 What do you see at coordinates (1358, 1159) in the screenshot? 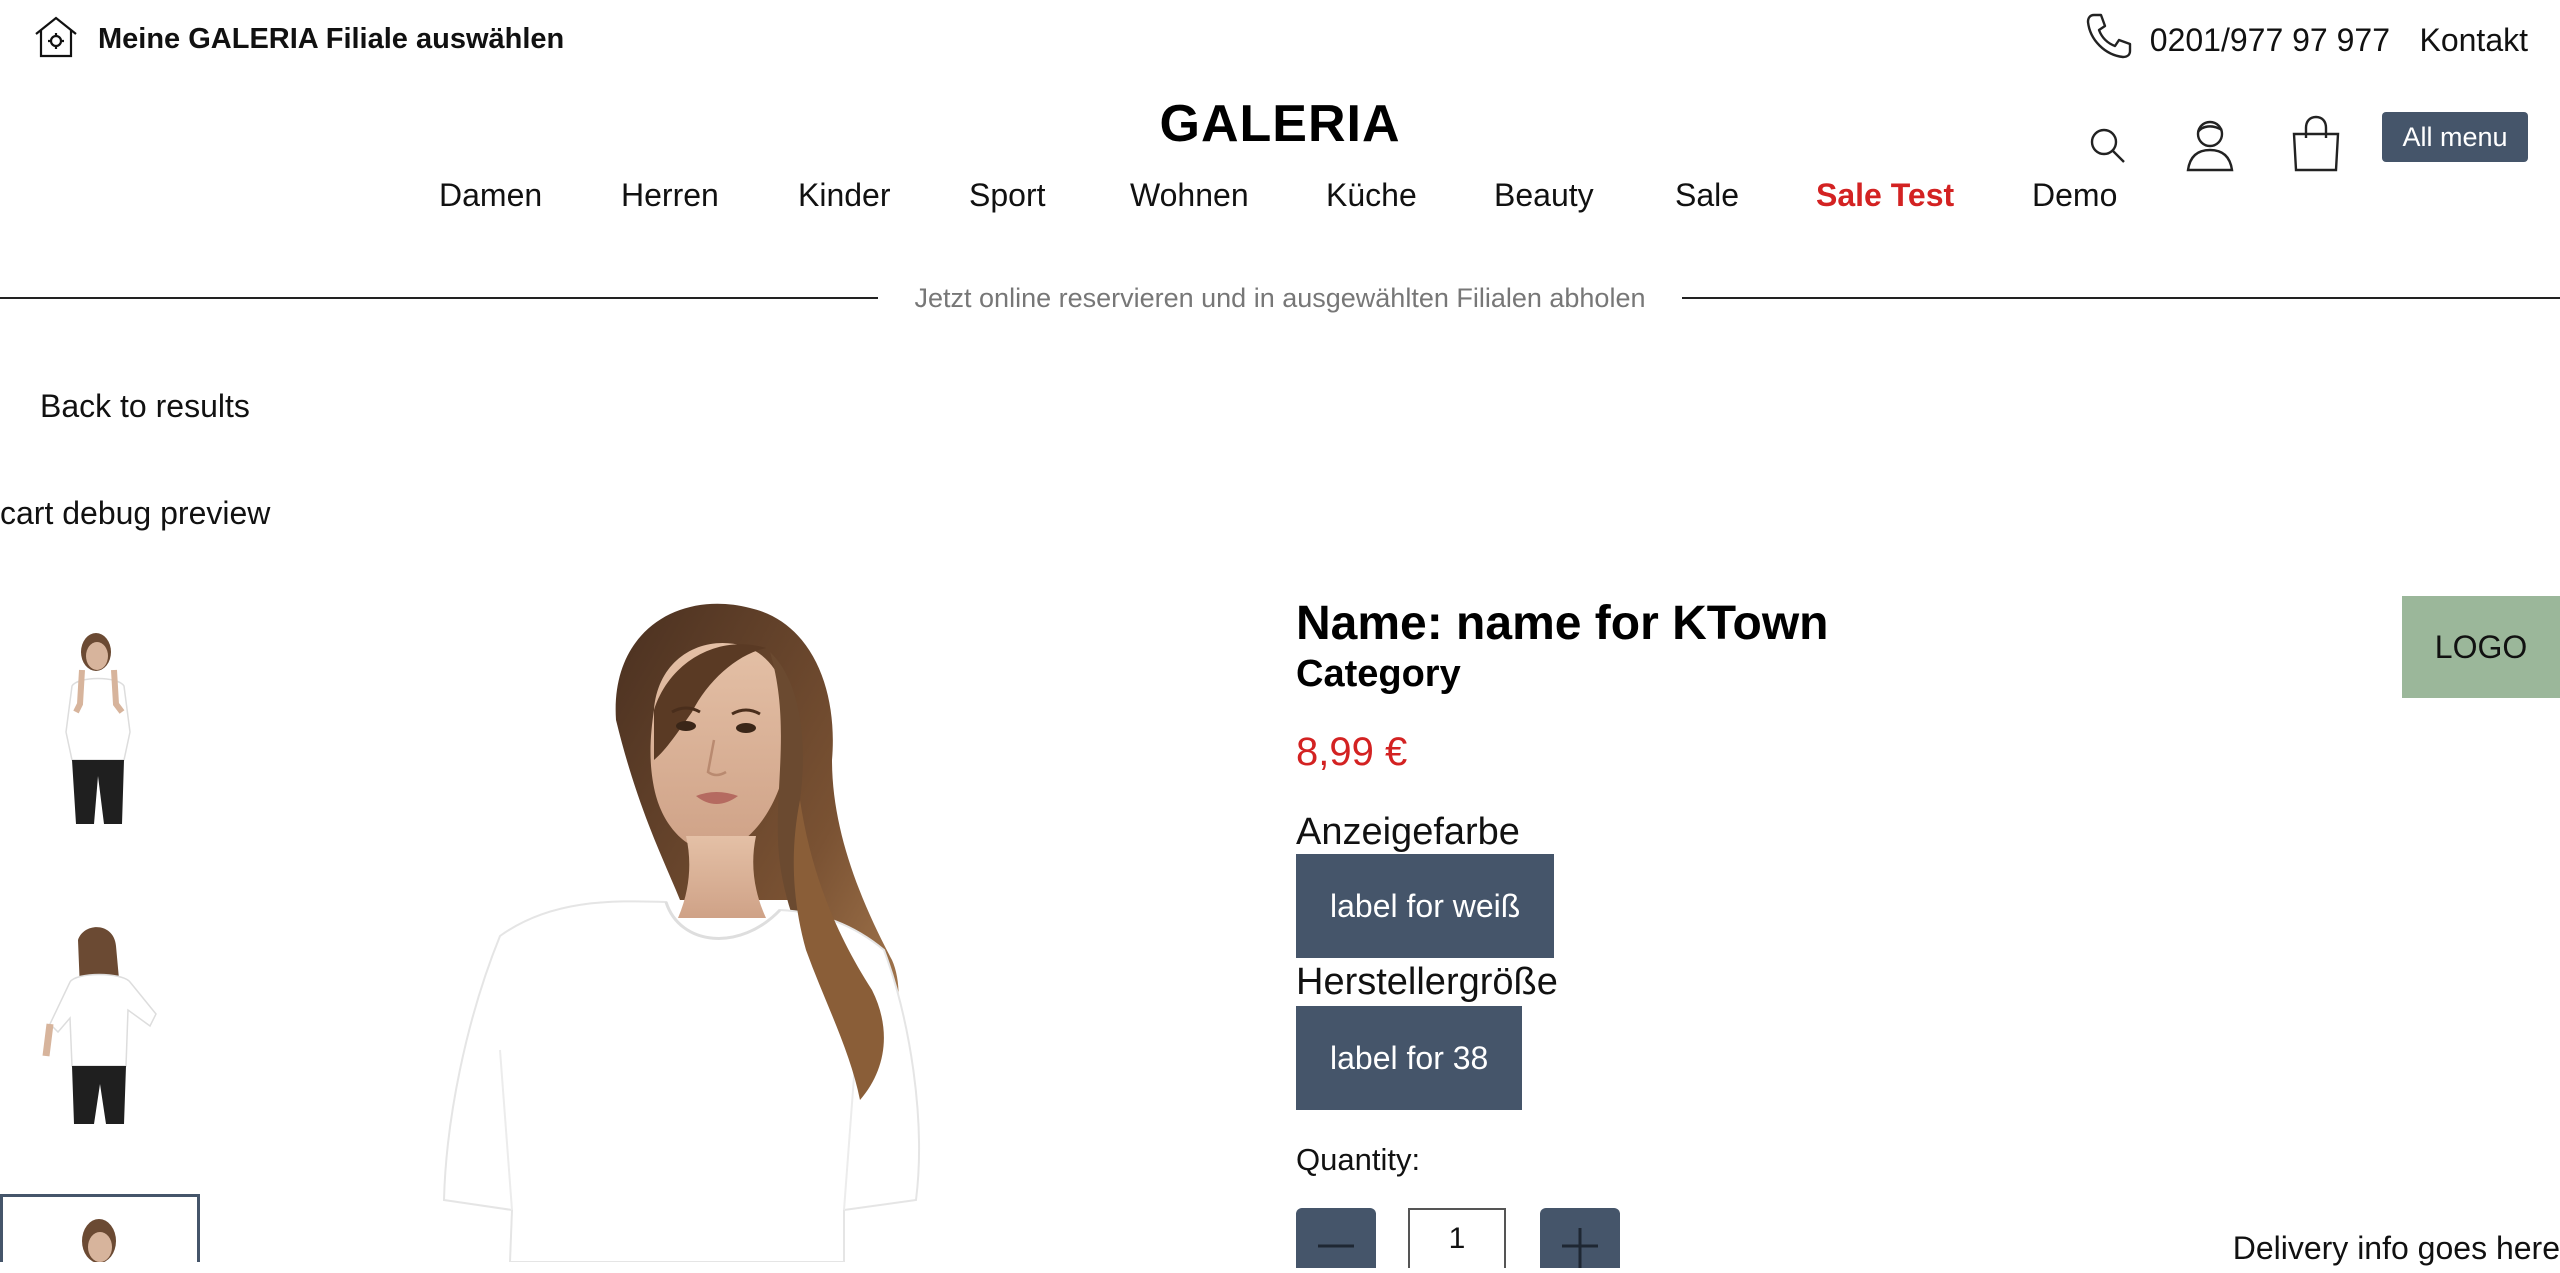
I see `quantity-label: Quantity:` at bounding box center [1358, 1159].